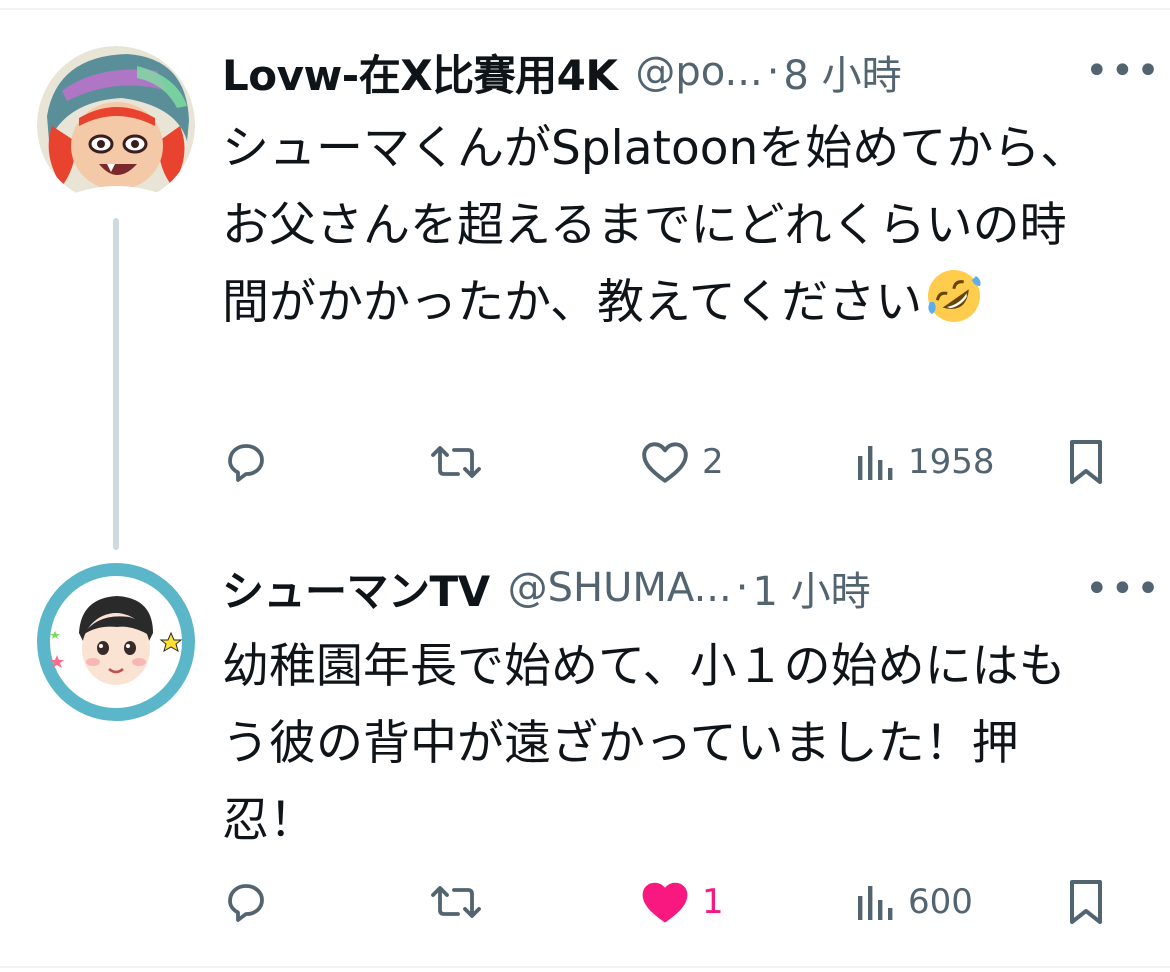 This screenshot has width=1170, height=972. What do you see at coordinates (951, 462) in the screenshot?
I see `views-count: 1958` at bounding box center [951, 462].